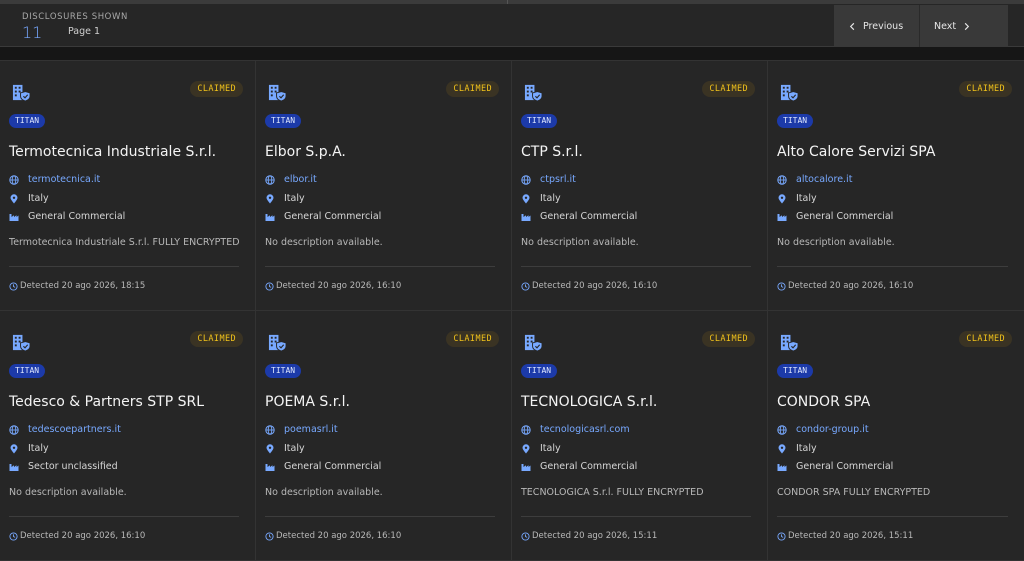 The image size is (1024, 561). I want to click on pagination: Previous Next, so click(921, 26).